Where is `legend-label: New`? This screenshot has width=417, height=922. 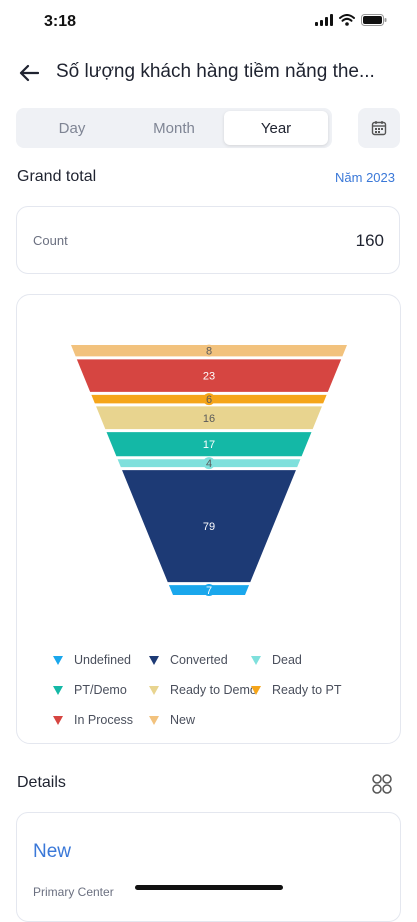
legend-label: New is located at coordinates (183, 720).